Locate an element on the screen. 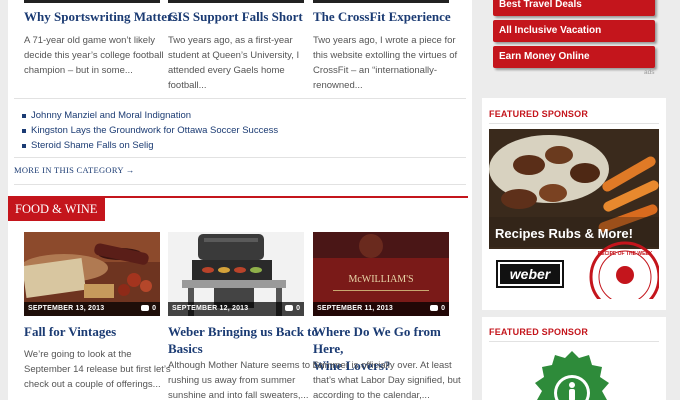 The image size is (680, 400). story-title-link: CIS Support Falls Short is located at coordinates (235, 16).